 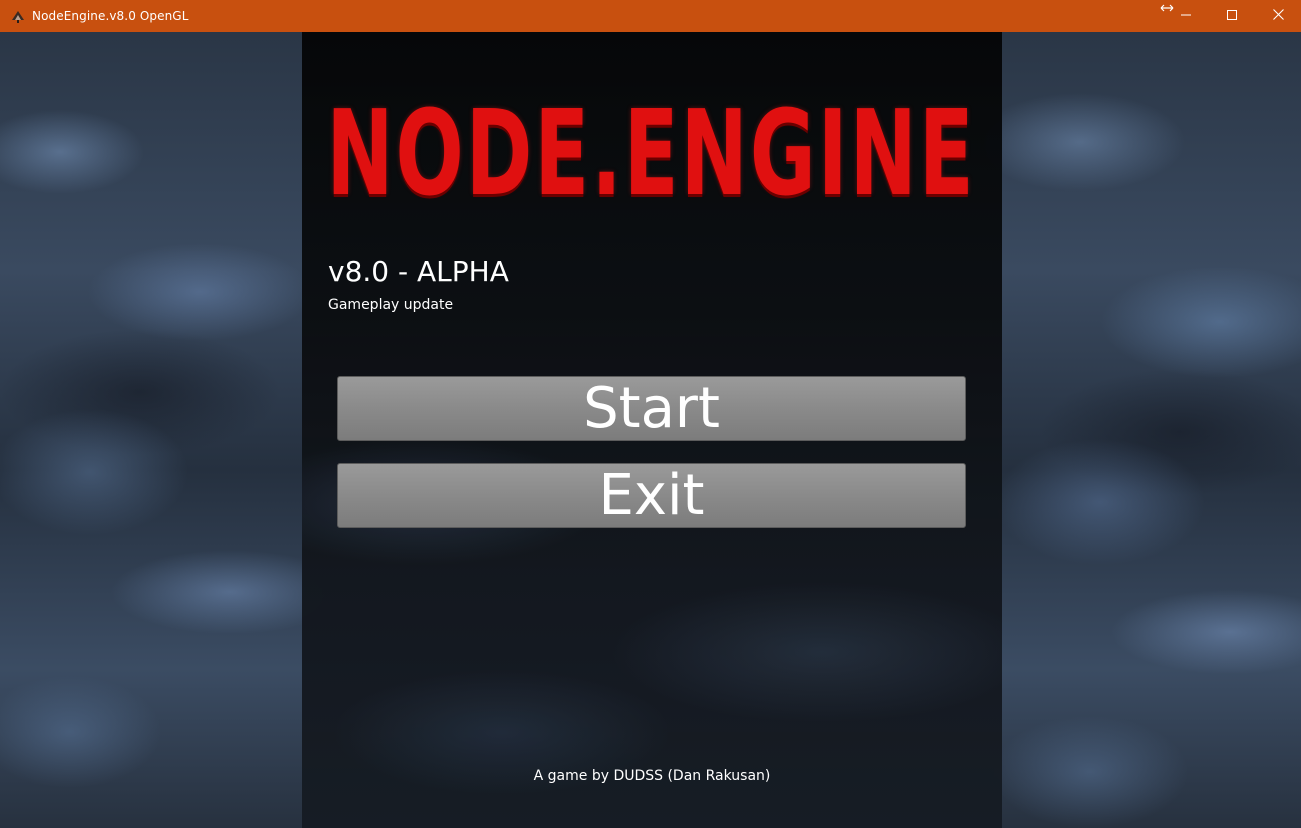 I want to click on window-controls, so click(x=1232, y=16).